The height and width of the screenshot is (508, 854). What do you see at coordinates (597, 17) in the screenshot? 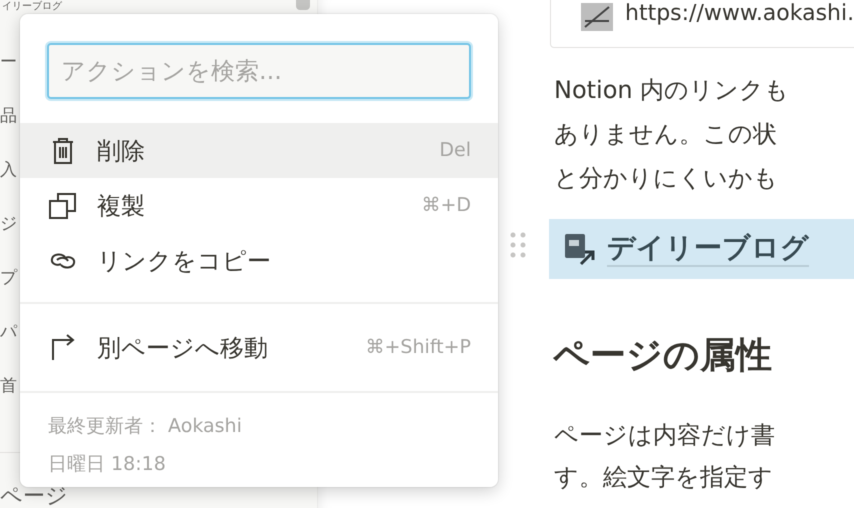
I see `page-icon` at bounding box center [597, 17].